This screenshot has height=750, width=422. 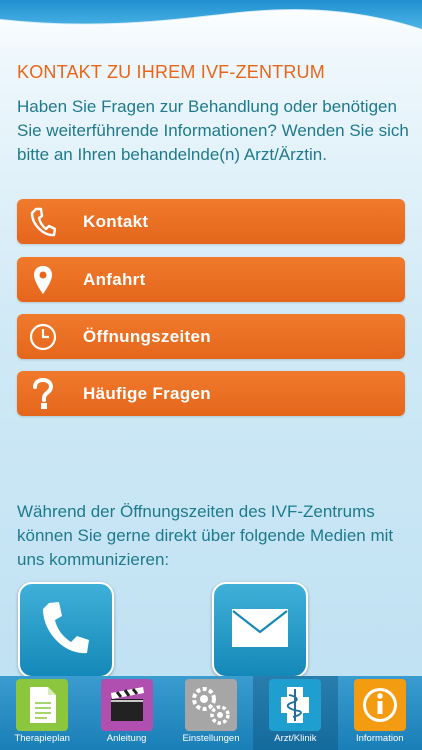 I want to click on document-icon, so click(x=42, y=705).